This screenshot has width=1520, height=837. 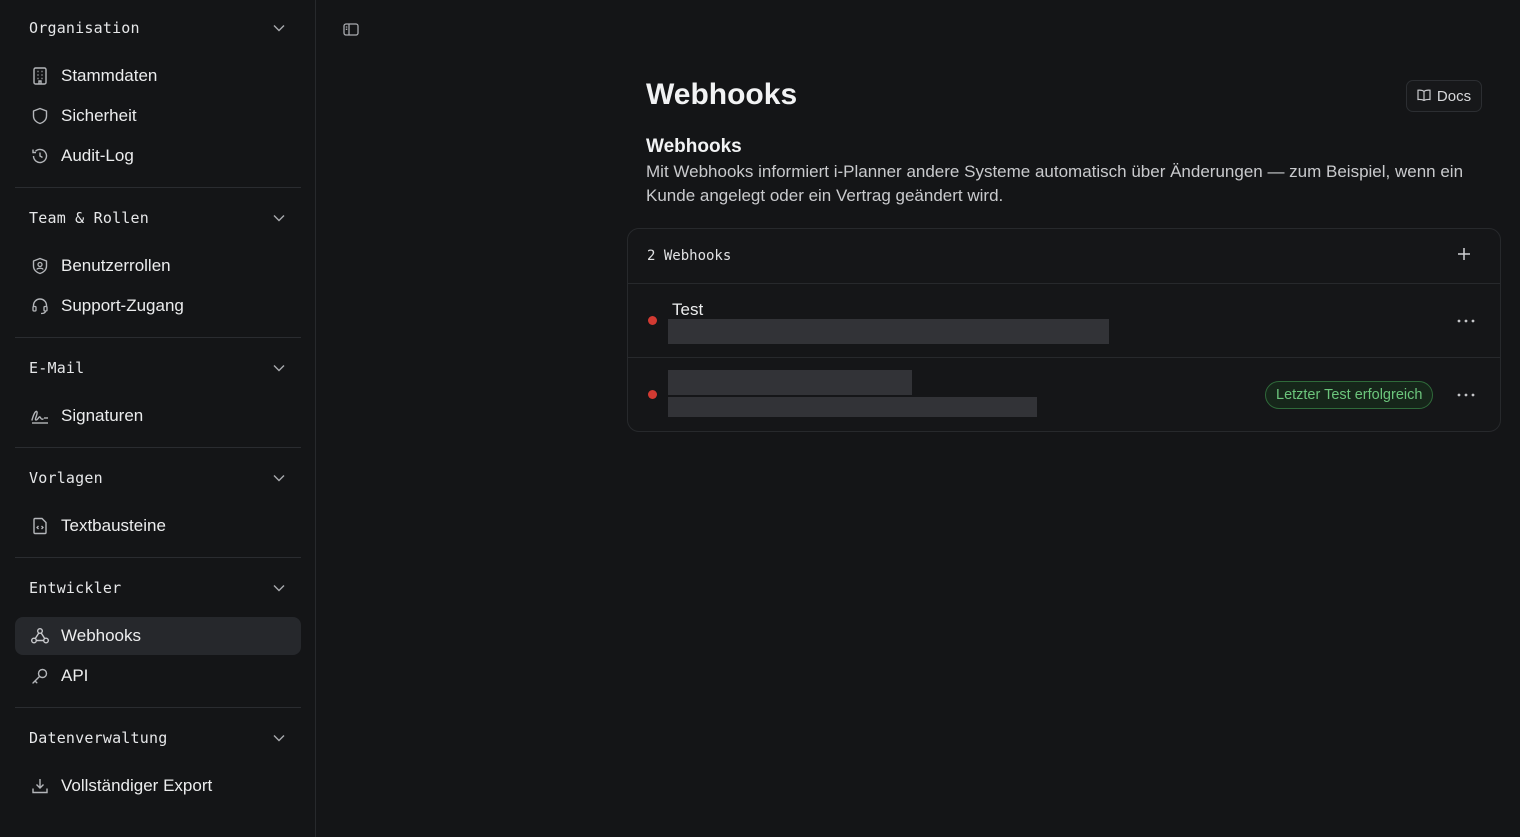 I want to click on sidebar-item-label: Benutzerrollen, so click(x=116, y=265).